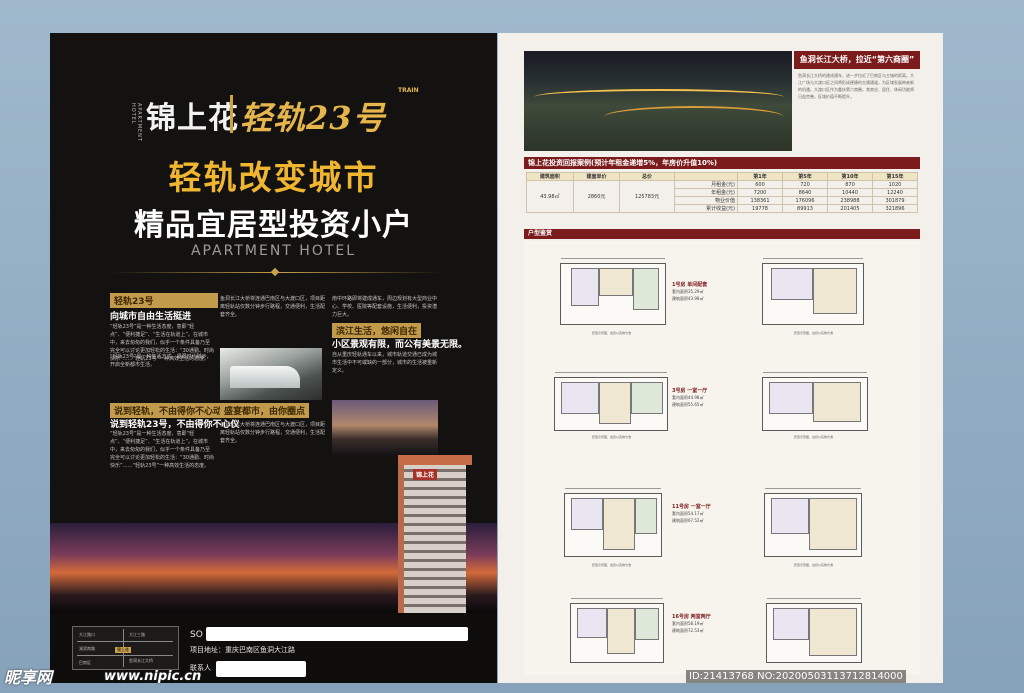 The image size is (1024, 693). Describe the element at coordinates (273, 225) in the screenshot. I see `headline-sub: 精品宜居型投资小户` at that location.